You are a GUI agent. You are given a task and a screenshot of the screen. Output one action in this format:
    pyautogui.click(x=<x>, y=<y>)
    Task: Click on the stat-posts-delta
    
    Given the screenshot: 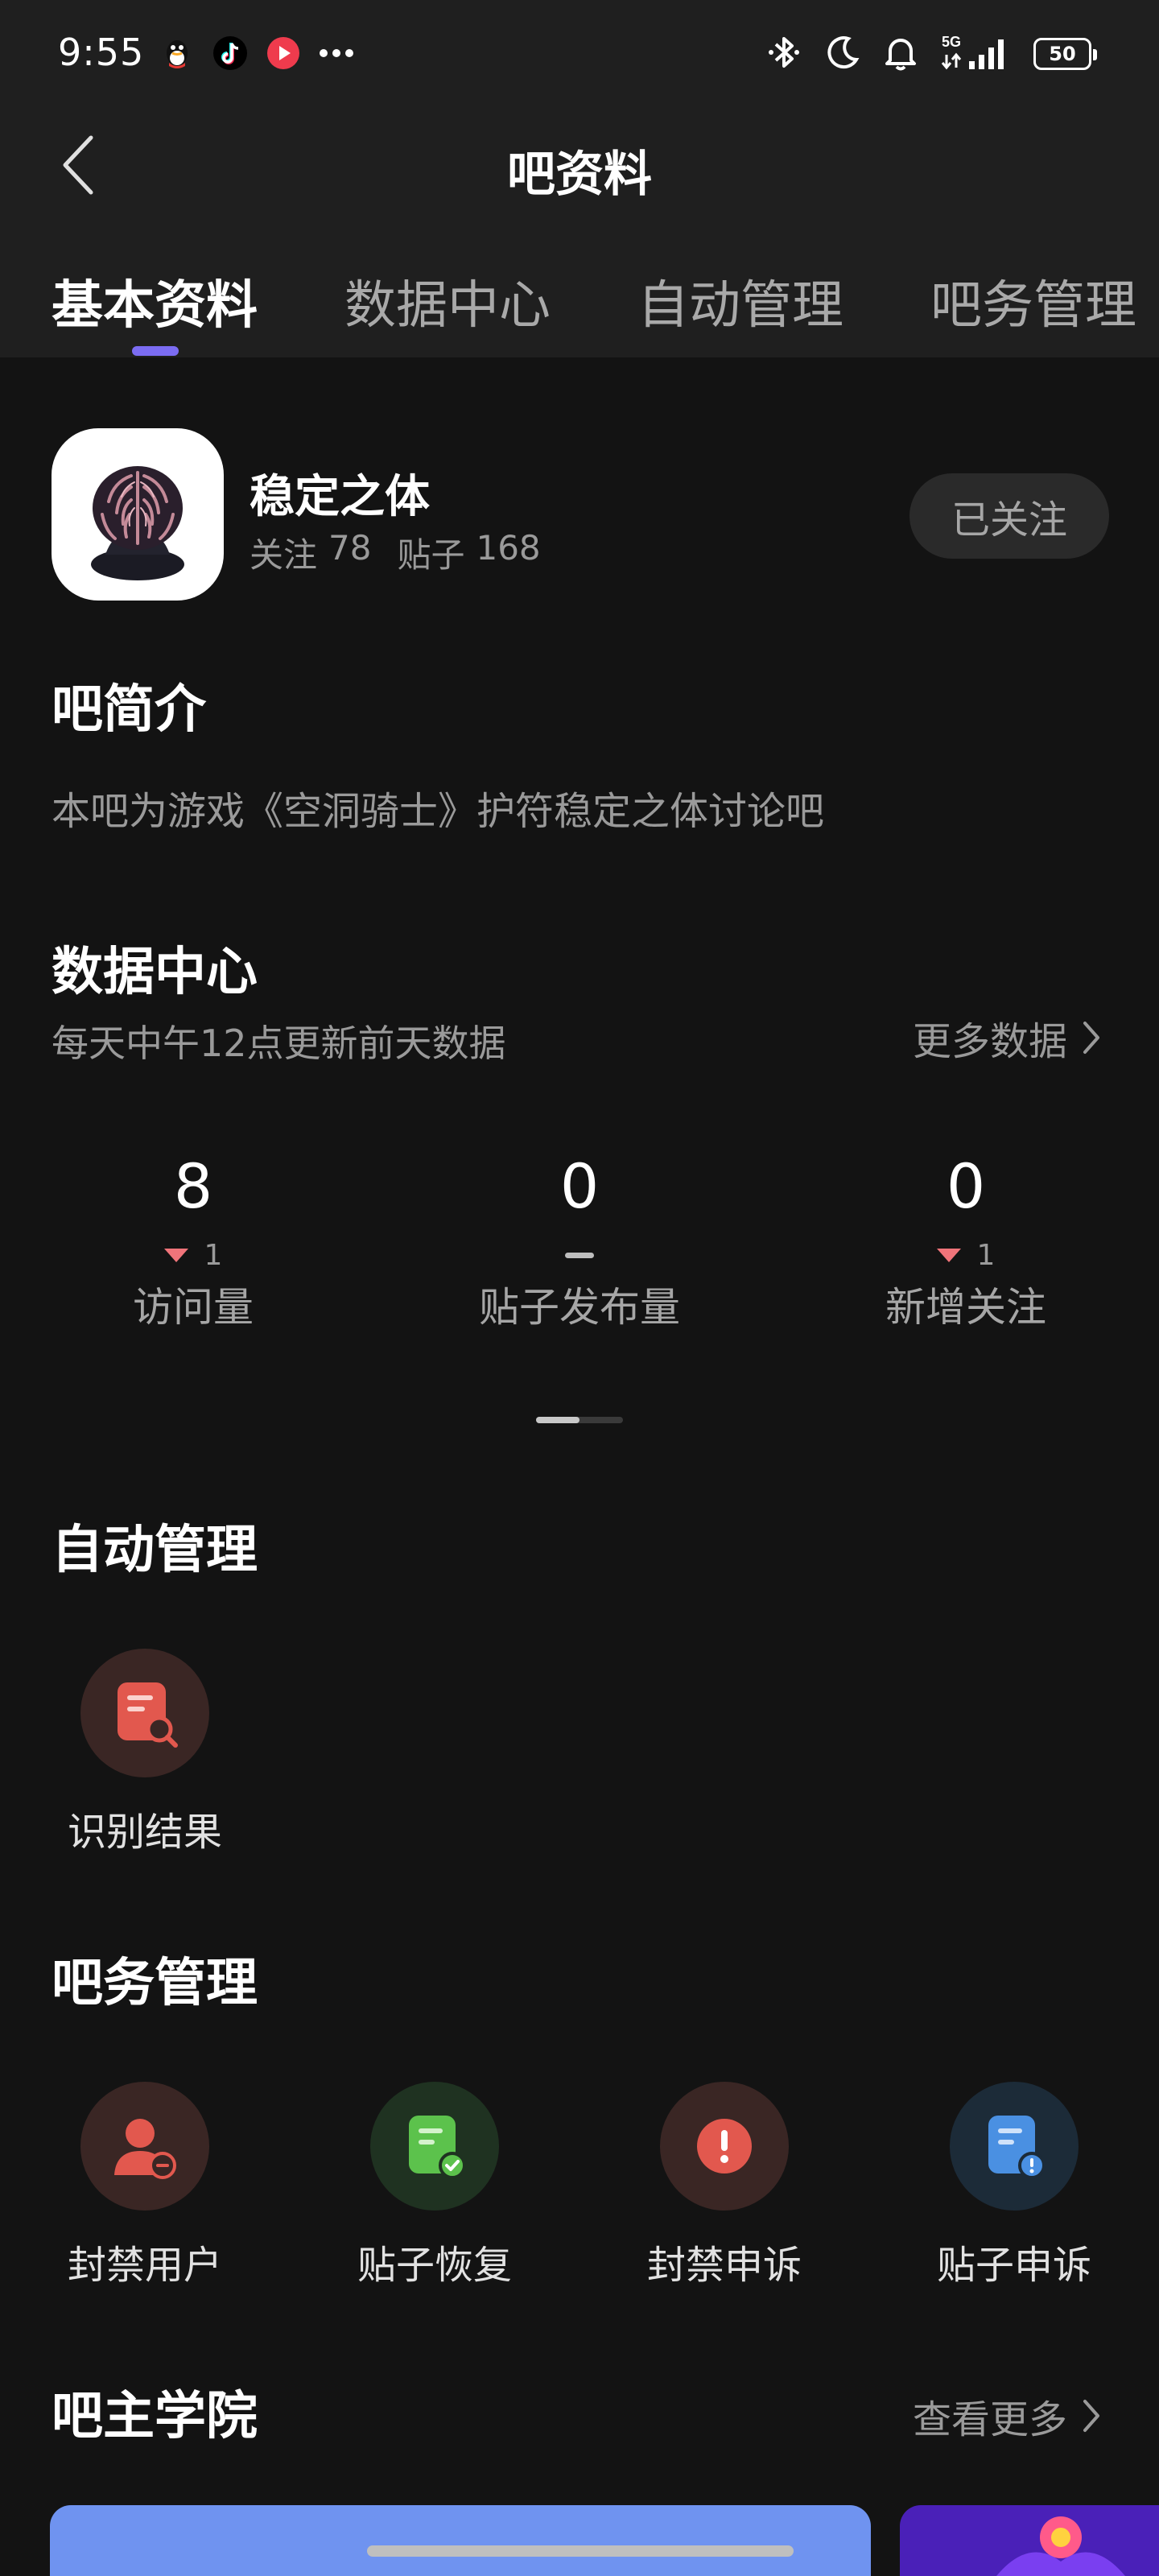 What is the action you would take?
    pyautogui.click(x=579, y=1255)
    